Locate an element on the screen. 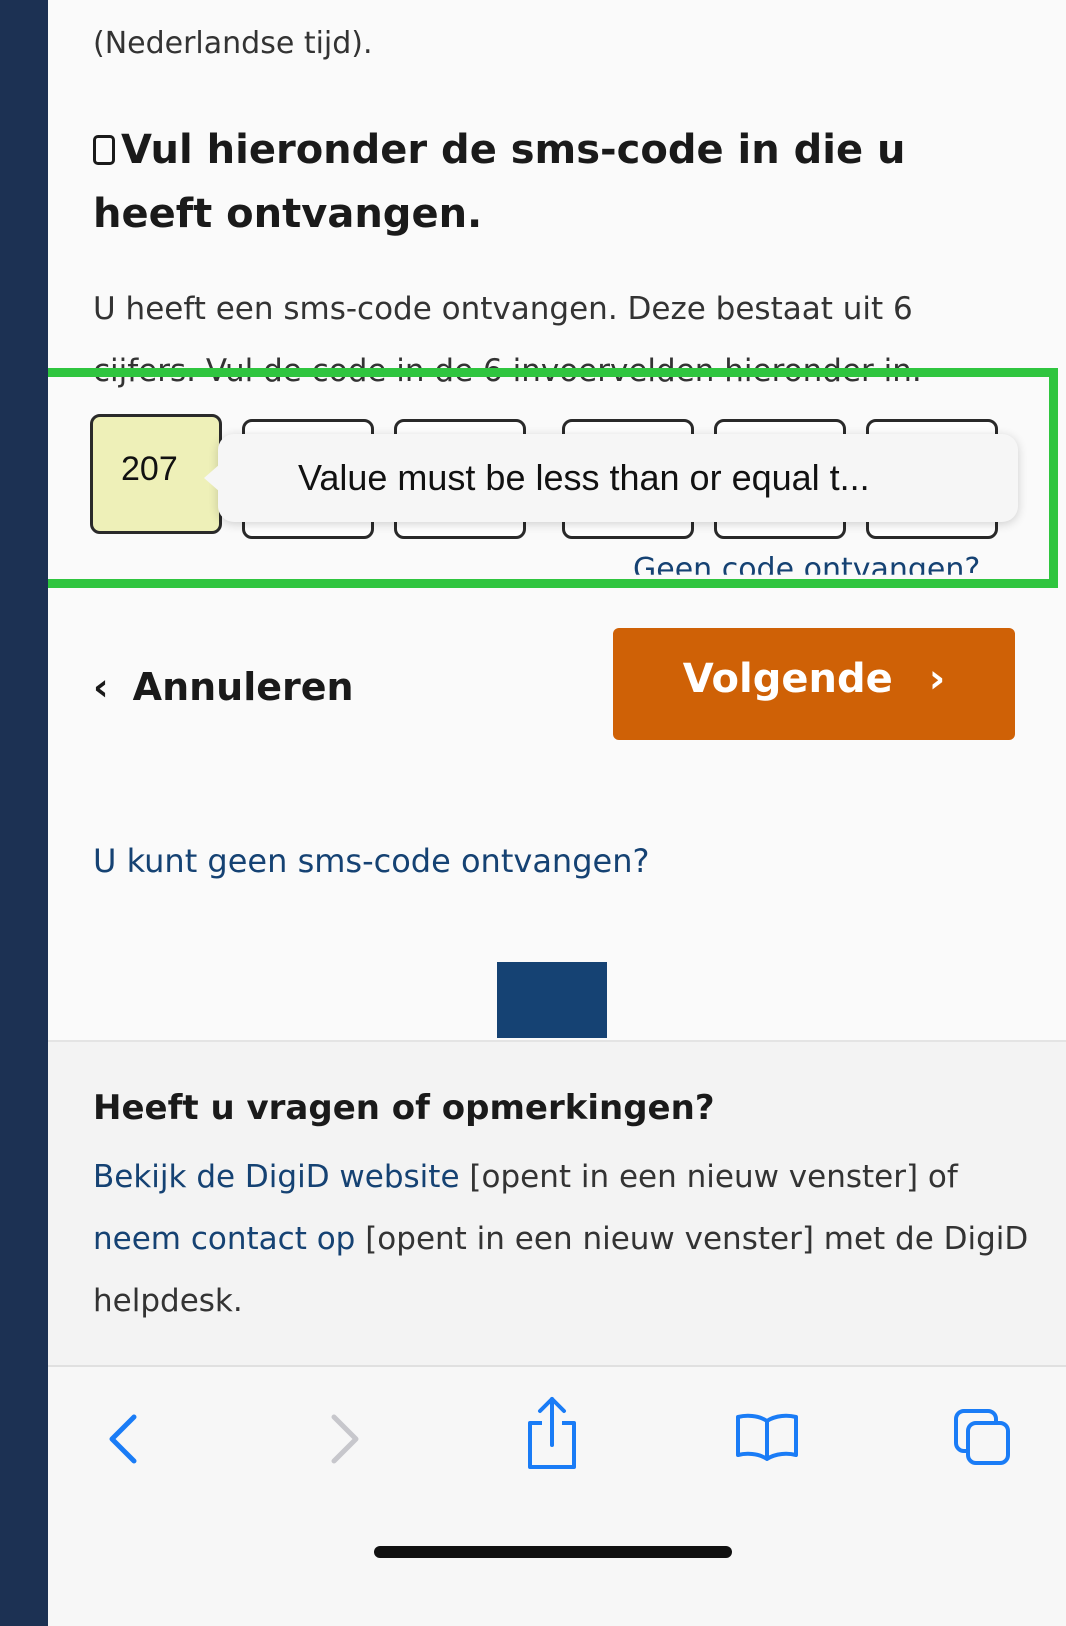 The height and width of the screenshot is (1626, 1066). bookmarks-icon is located at coordinates (767, 1438).